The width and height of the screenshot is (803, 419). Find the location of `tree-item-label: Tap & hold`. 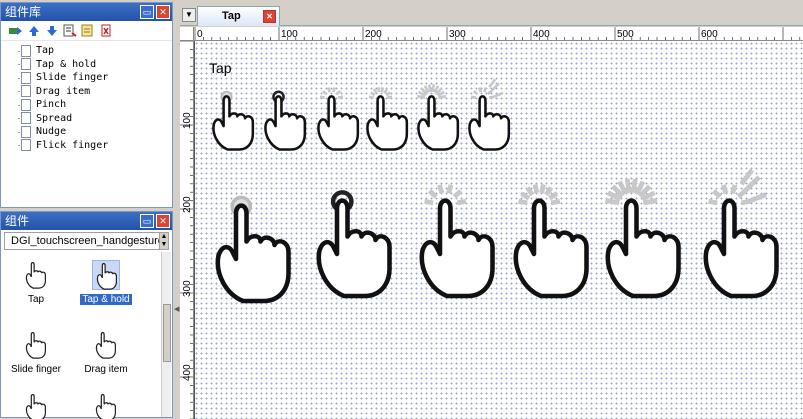

tree-item-label: Tap & hold is located at coordinates (66, 64).